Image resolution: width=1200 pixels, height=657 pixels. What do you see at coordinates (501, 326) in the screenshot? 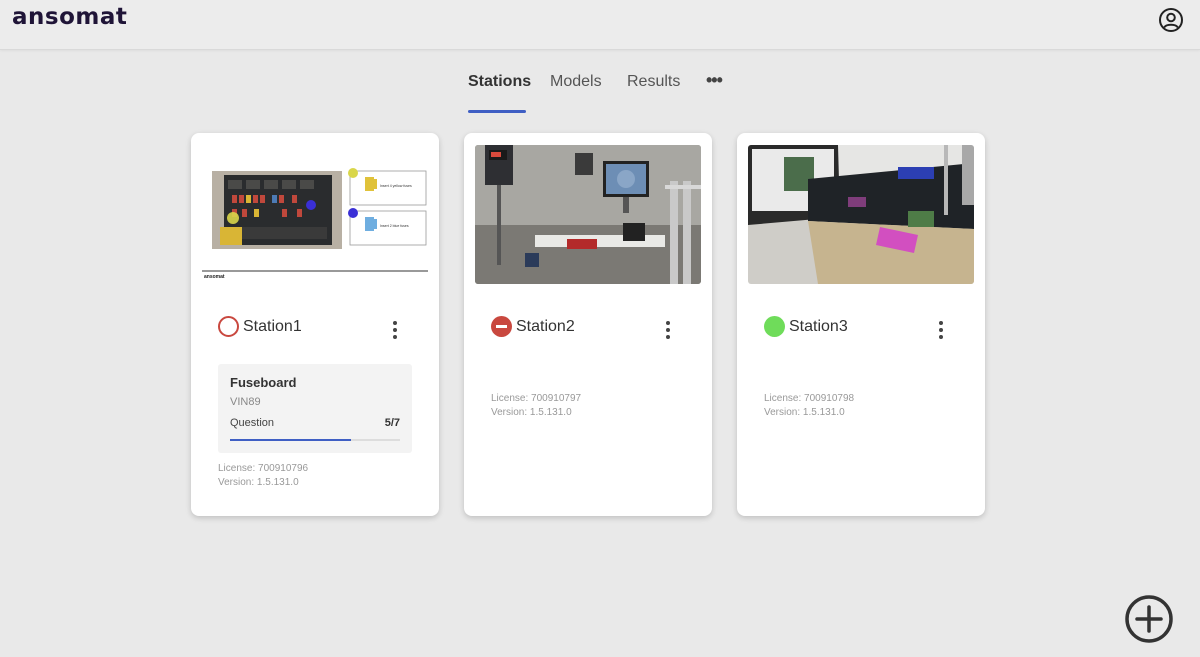
I see `status-busy-icon` at bounding box center [501, 326].